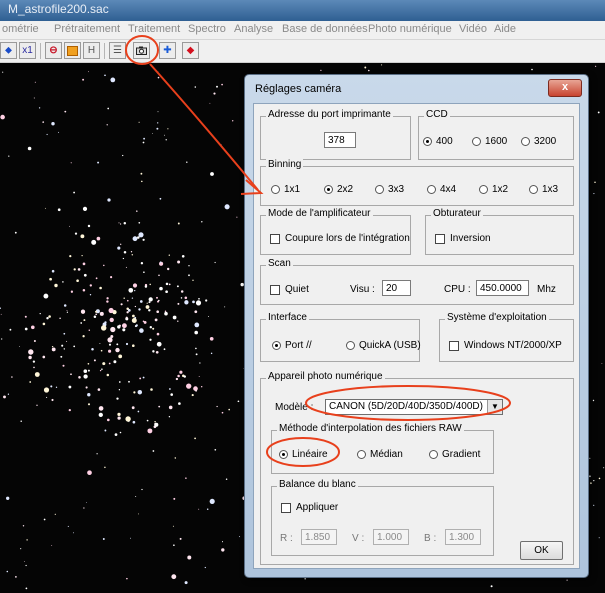  Describe the element at coordinates (302, 51) in the screenshot. I see `toolbar: ⬥ x1 ⊖ H ☰ ✚ ◆` at that location.